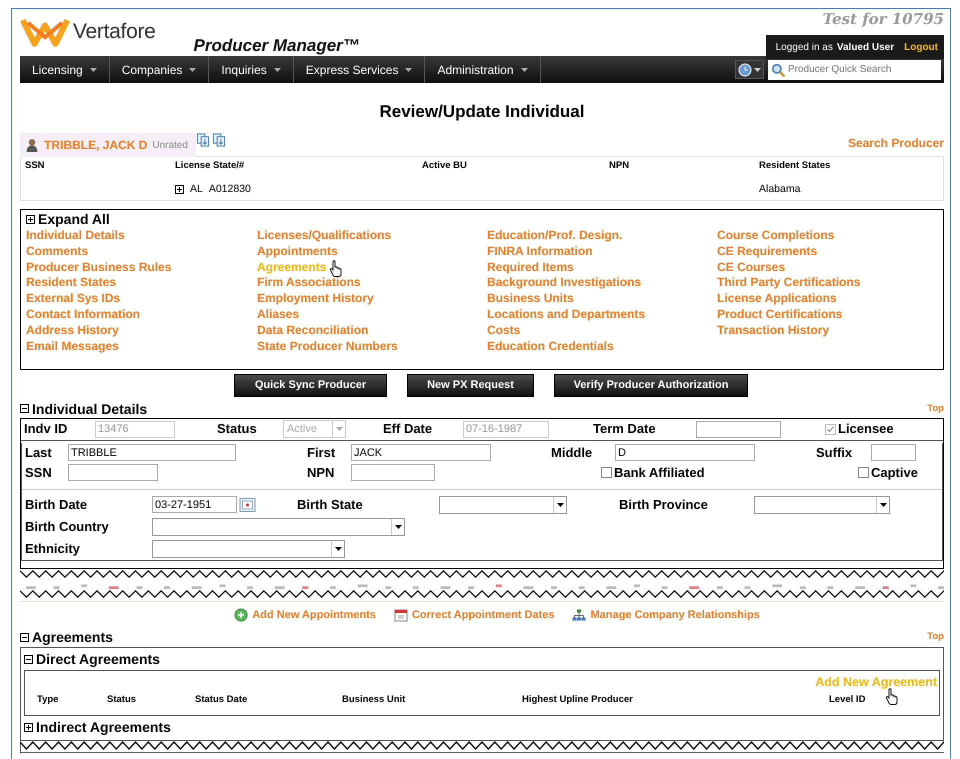 The image size is (960, 759). I want to click on checkbox-label: Licensee, so click(866, 429).